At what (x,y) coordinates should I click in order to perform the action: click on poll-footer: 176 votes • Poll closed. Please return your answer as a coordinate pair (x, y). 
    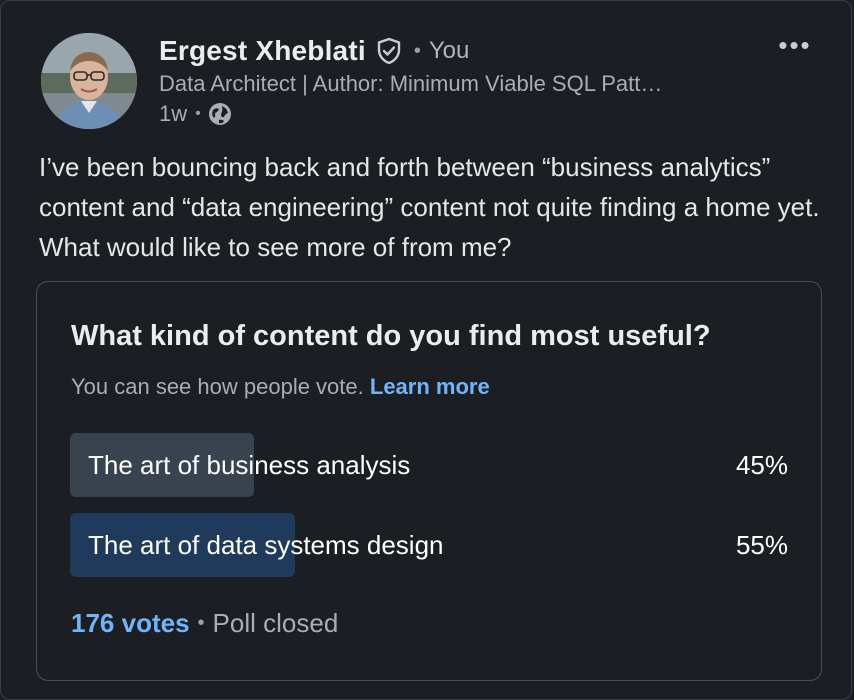
    Looking at the image, I should click on (204, 623).